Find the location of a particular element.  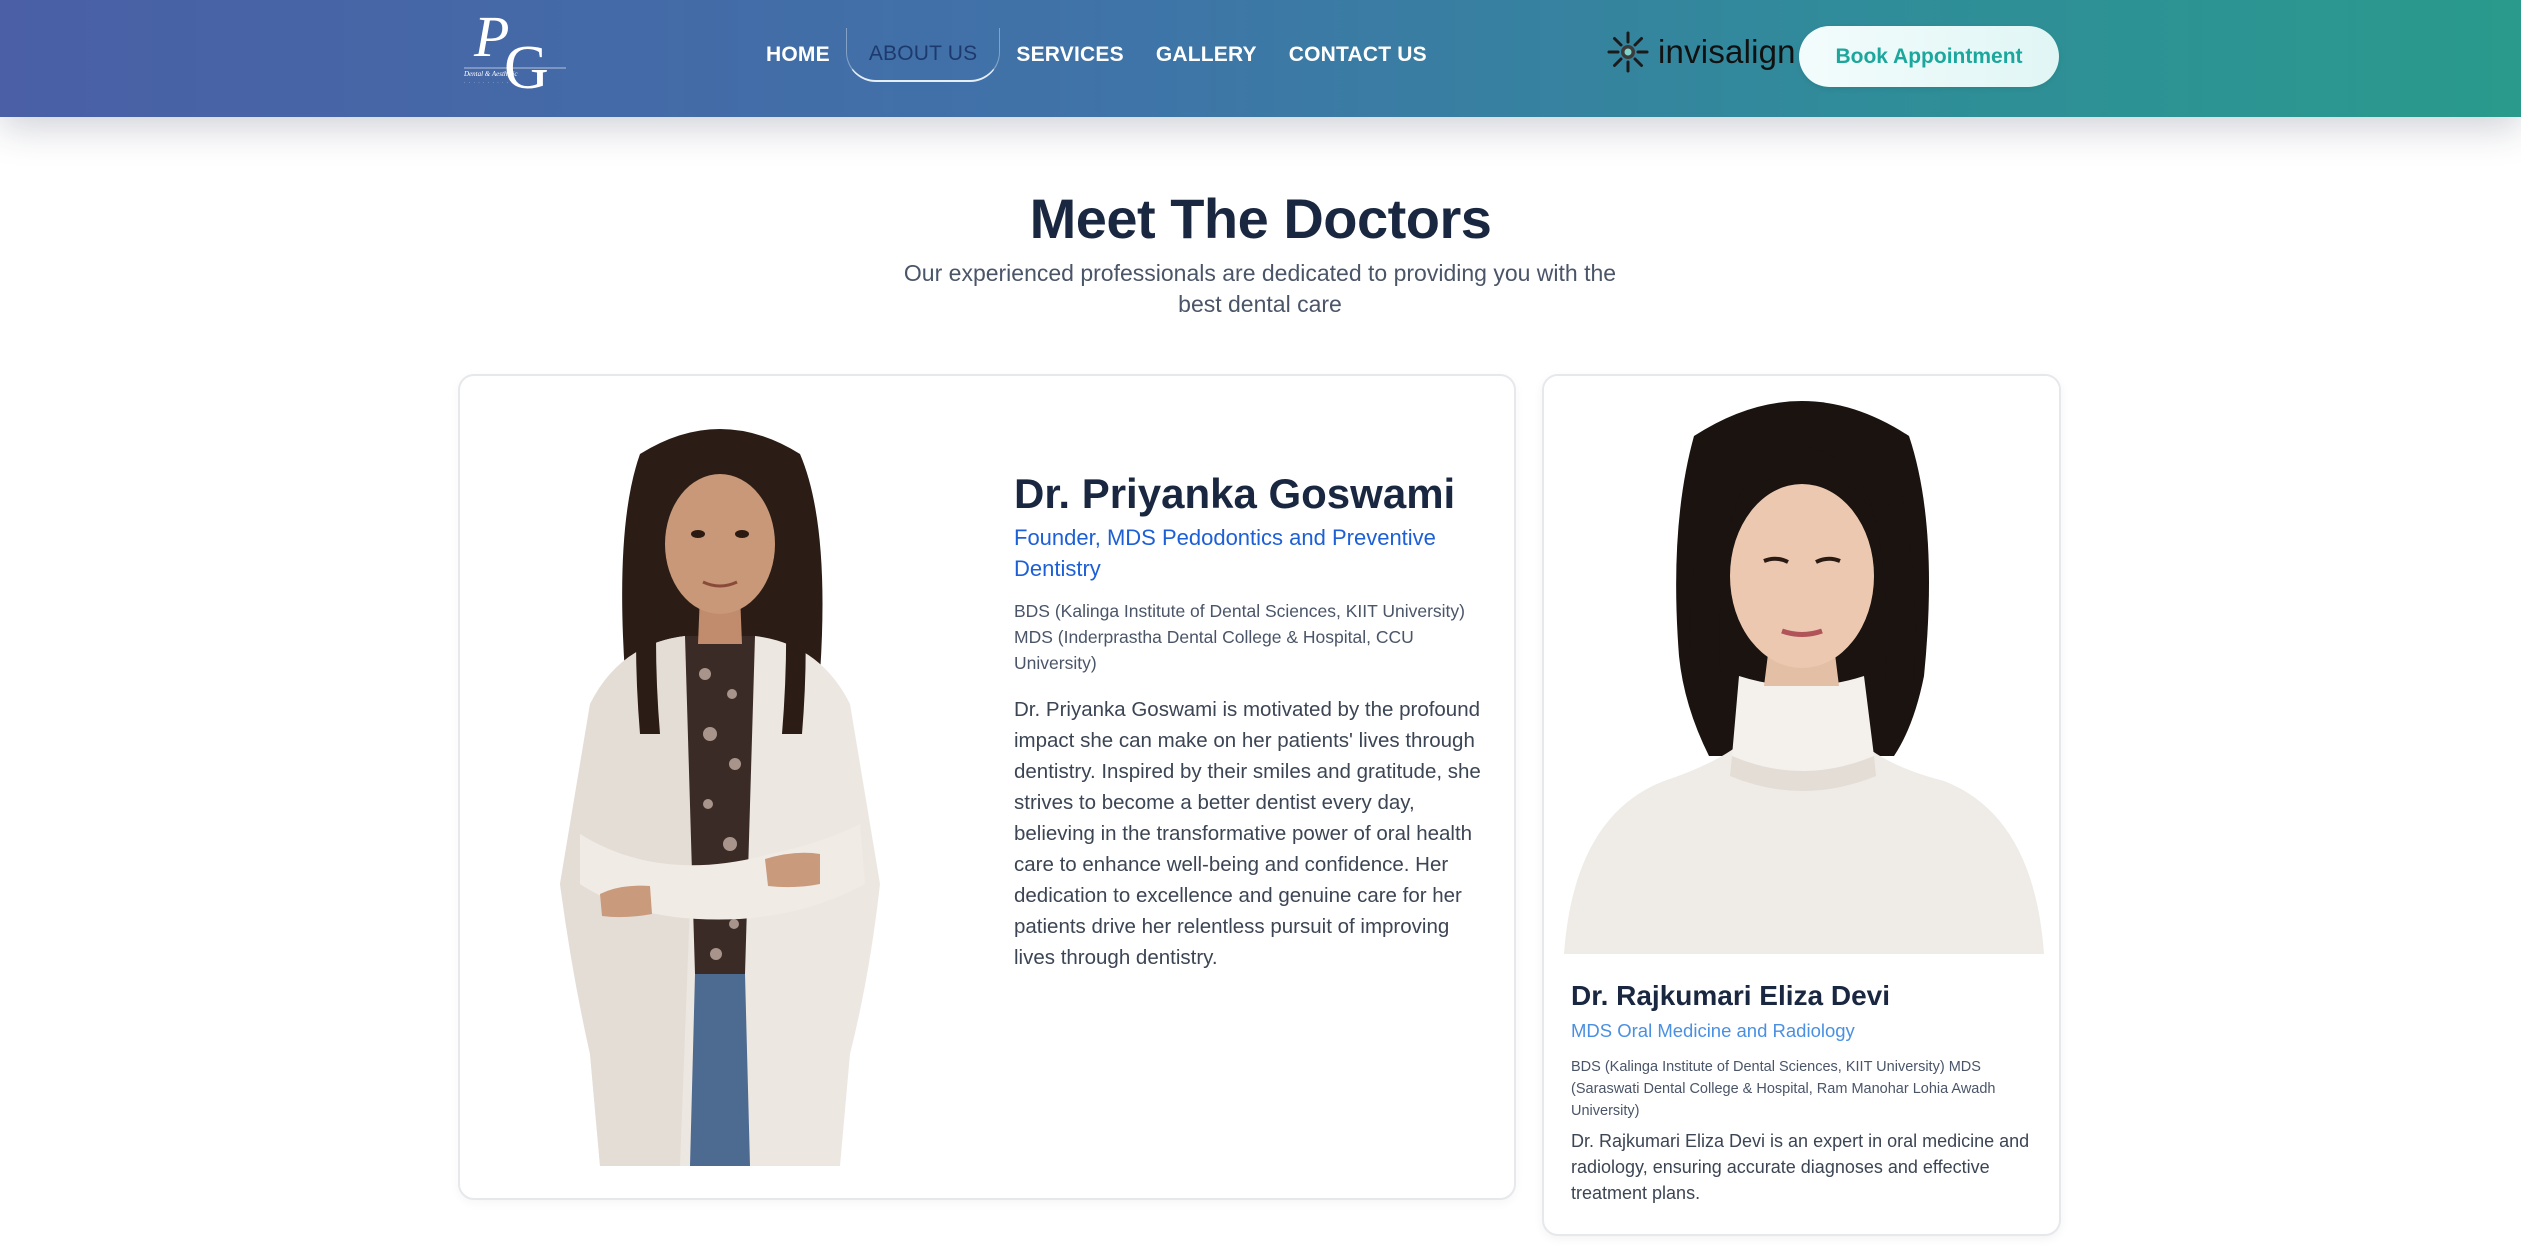

invisalign-wordmark: invisalign is located at coordinates (1727, 51).